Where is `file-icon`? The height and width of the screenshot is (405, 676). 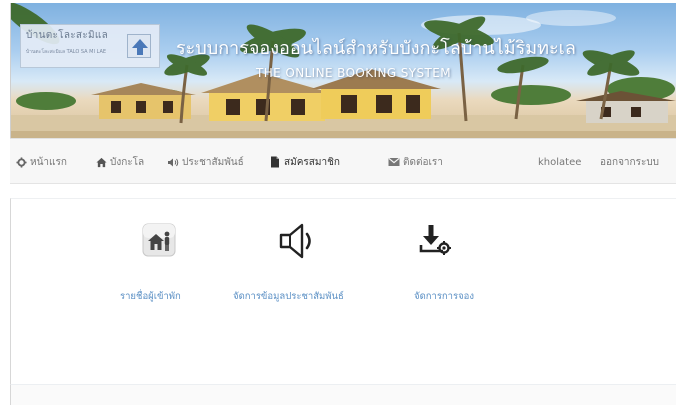 file-icon is located at coordinates (275, 162).